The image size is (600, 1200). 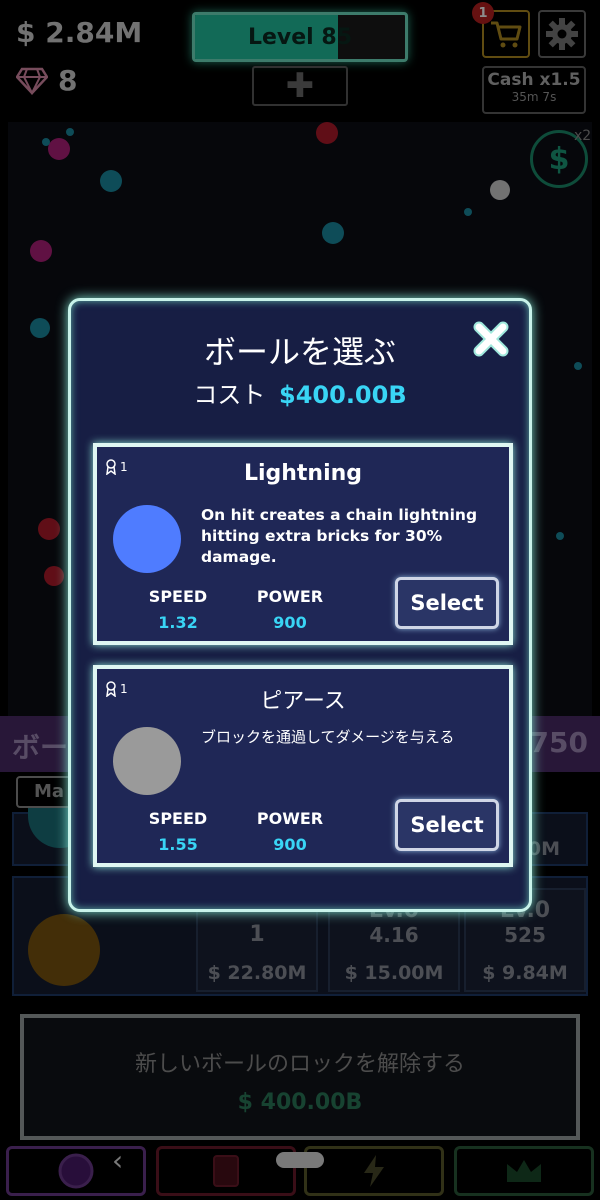 What do you see at coordinates (178, 844) in the screenshot?
I see `speed-value: 1.55` at bounding box center [178, 844].